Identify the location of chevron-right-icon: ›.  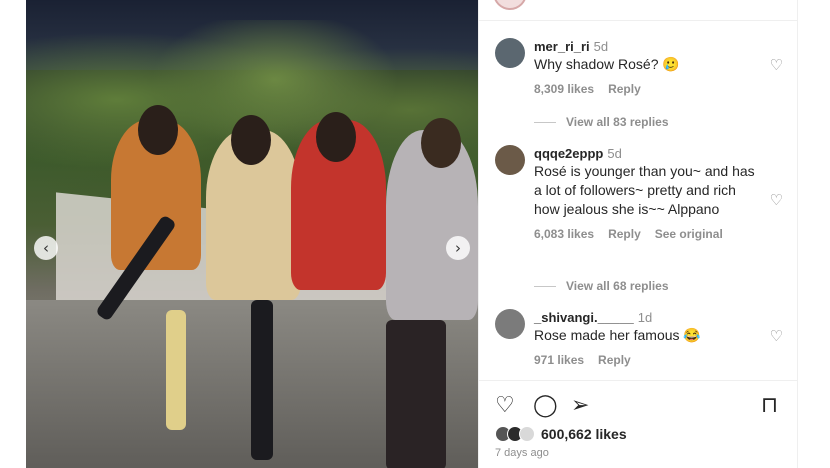
(458, 248).